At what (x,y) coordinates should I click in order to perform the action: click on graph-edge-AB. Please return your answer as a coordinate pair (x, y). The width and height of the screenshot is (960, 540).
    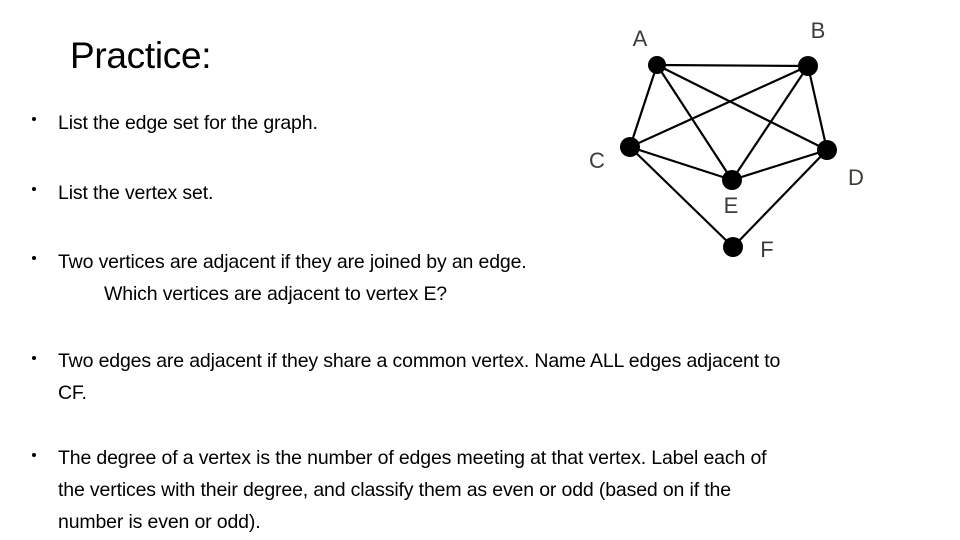
    Looking at the image, I should click on (732, 65).